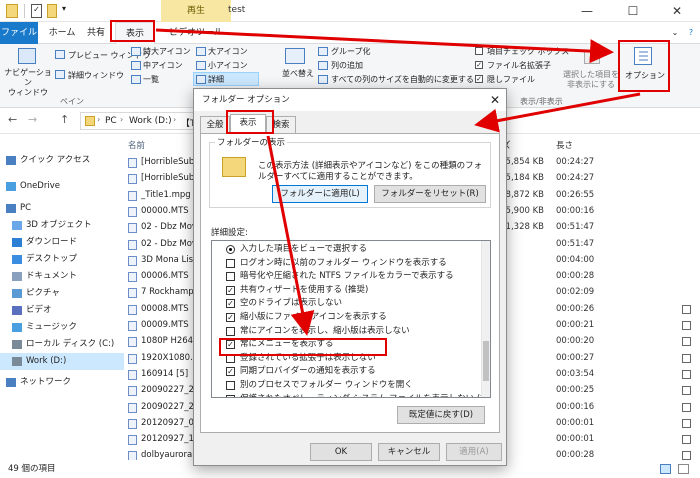 The width and height of the screenshot is (700, 478). Describe the element at coordinates (384, 46) in the screenshot. I see `arrow-to-options` at that location.